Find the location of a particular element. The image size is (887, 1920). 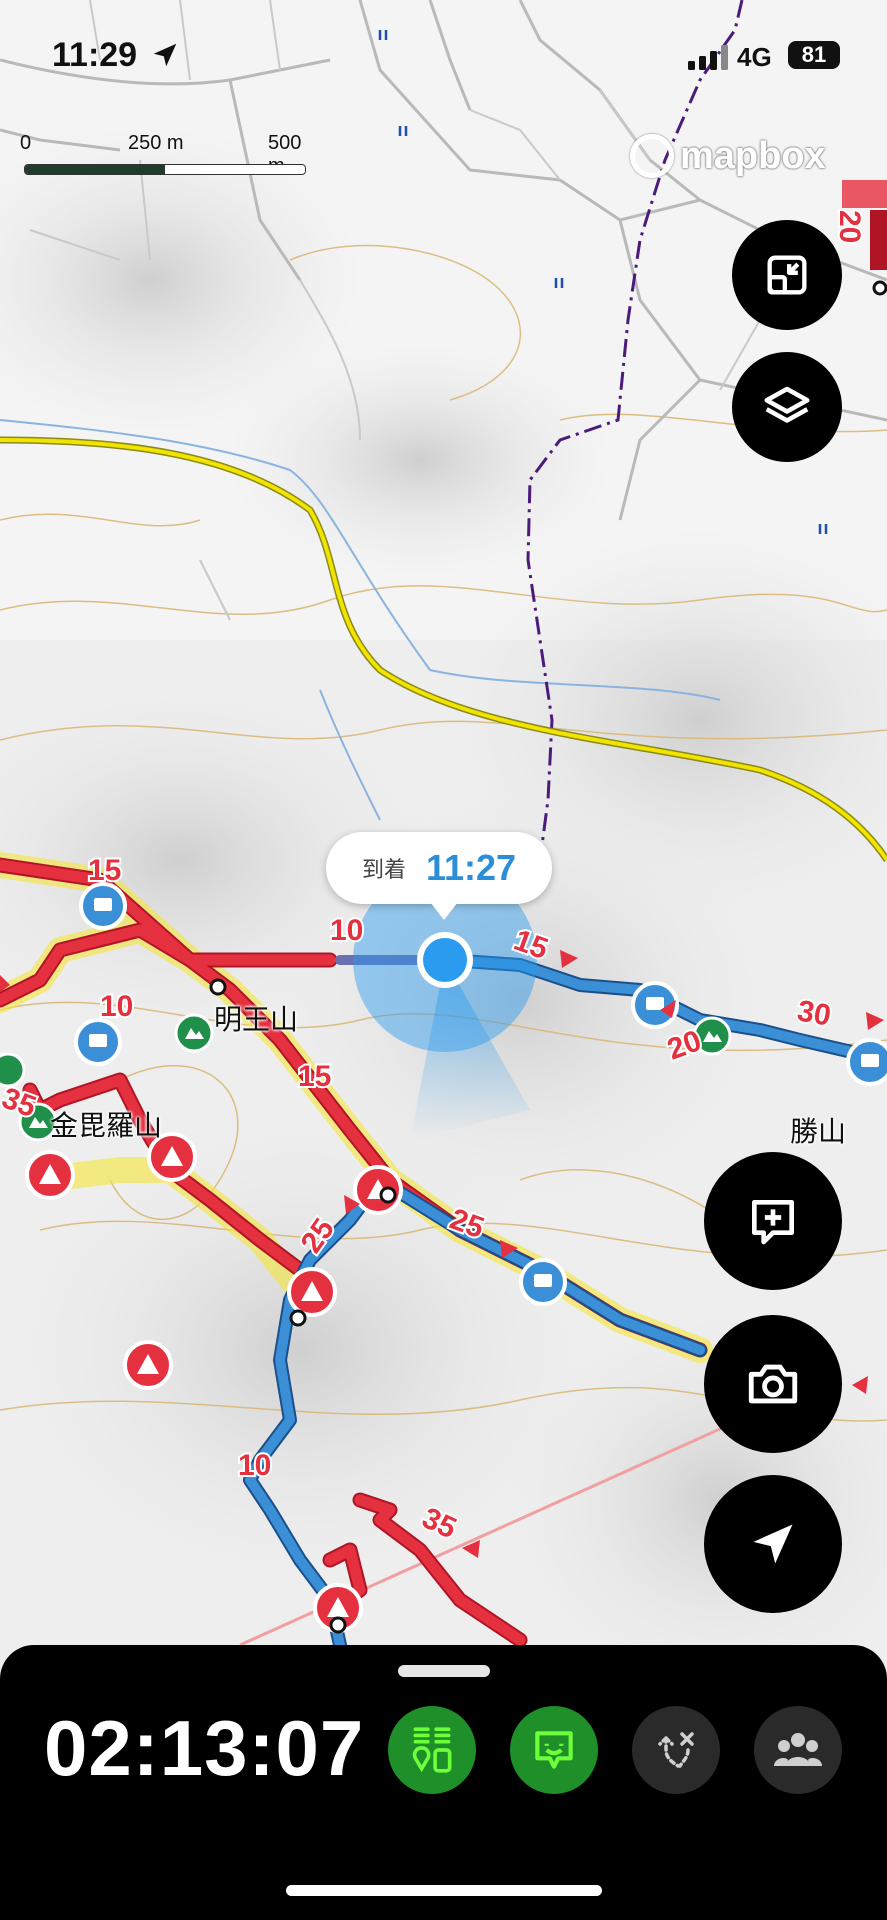

location-services-icon is located at coordinates (165, 55).